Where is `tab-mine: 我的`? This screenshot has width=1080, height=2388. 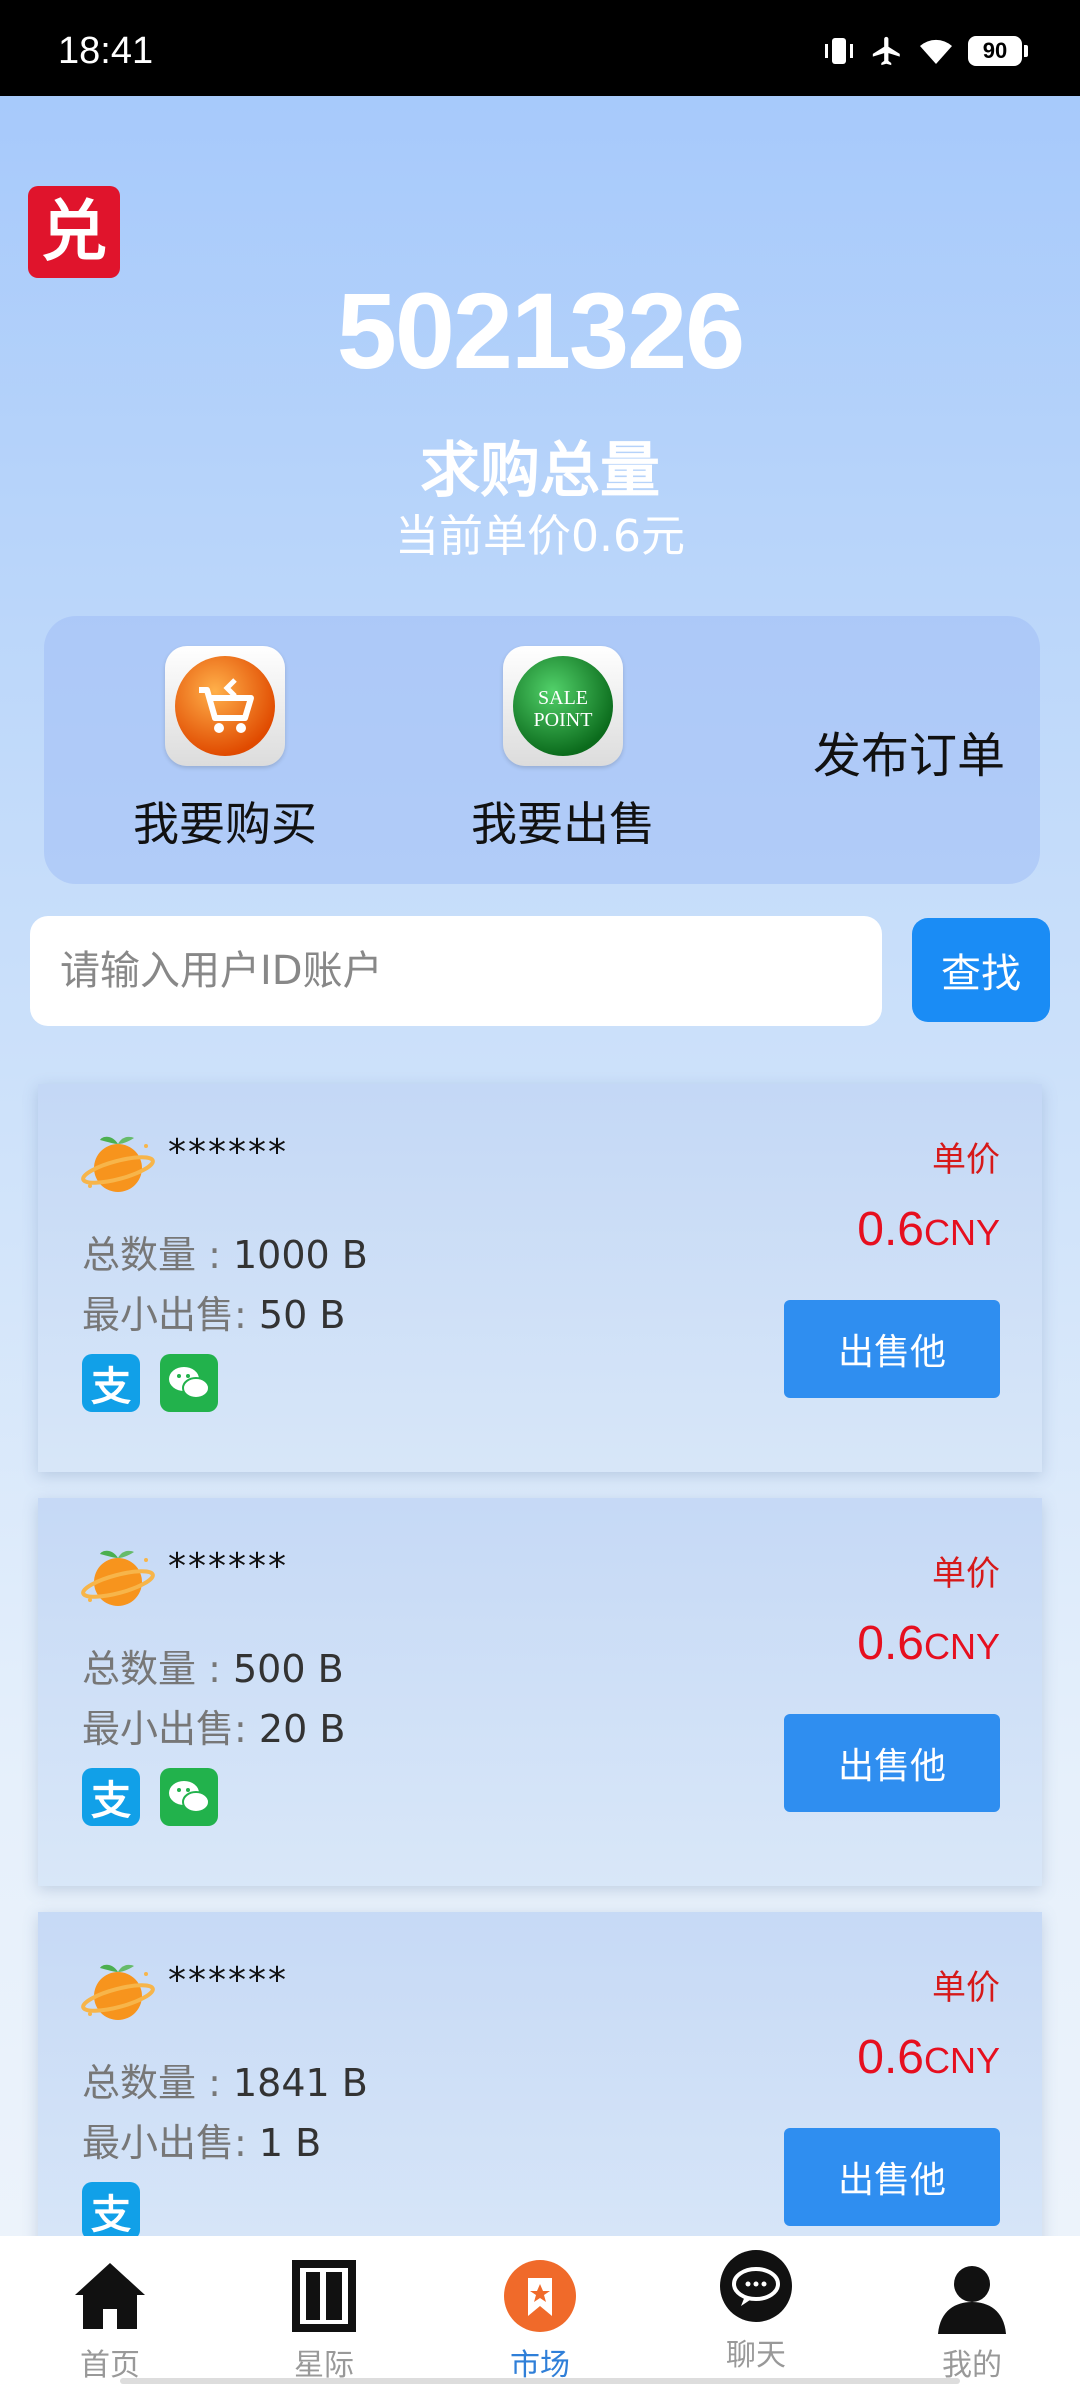
tab-mine: 我的 is located at coordinates (972, 2320).